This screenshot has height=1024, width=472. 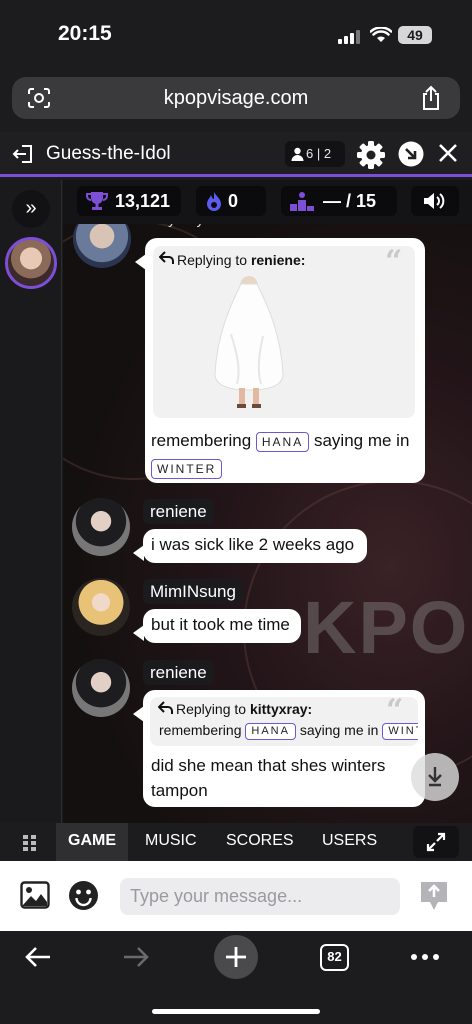 I want to click on podium-icon, so click(x=302, y=201).